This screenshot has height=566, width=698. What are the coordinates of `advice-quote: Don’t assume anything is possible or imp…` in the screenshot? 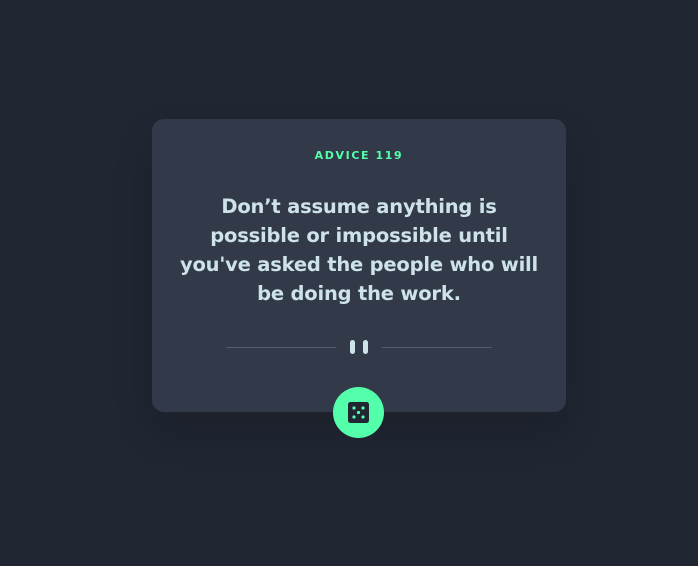 It's located at (359, 250).